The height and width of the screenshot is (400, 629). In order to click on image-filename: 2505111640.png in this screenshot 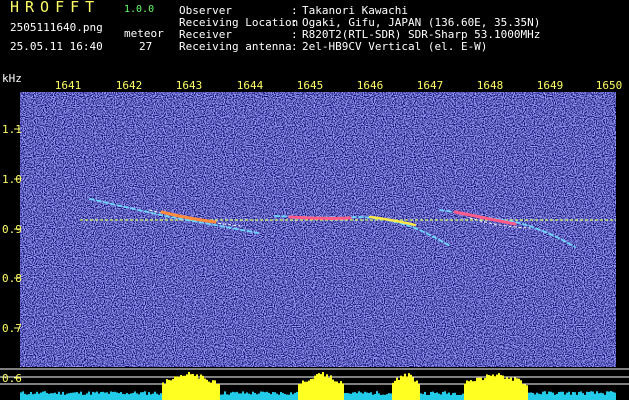, I will do `click(56, 27)`.